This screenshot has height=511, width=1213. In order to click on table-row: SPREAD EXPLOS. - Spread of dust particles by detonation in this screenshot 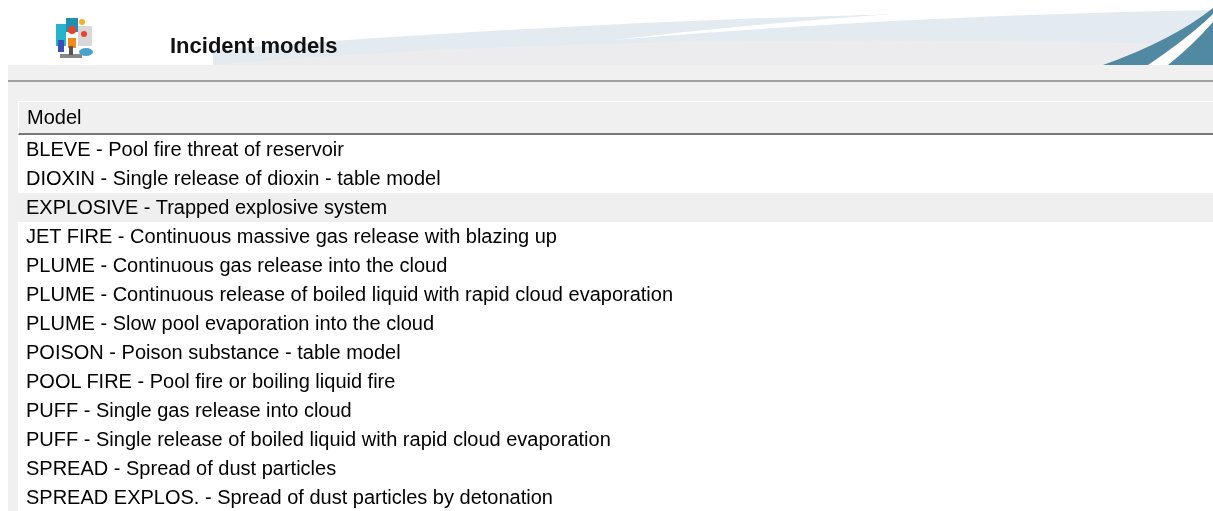, I will do `click(615, 497)`.